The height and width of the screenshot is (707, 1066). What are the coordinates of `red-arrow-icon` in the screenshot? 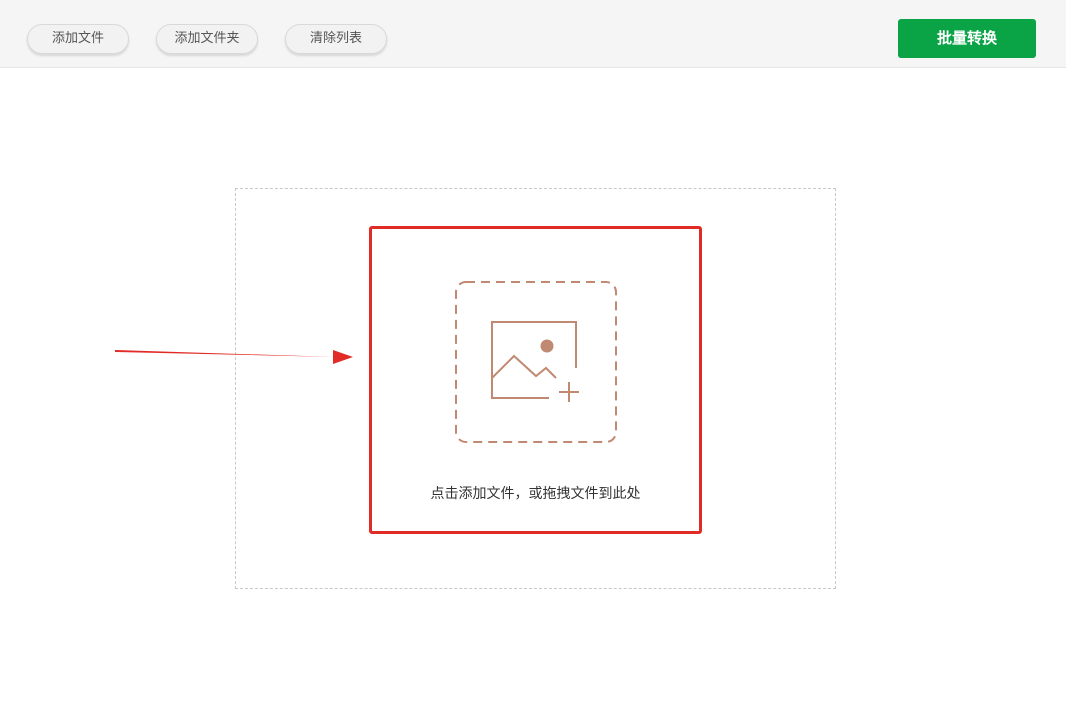 It's located at (234, 357).